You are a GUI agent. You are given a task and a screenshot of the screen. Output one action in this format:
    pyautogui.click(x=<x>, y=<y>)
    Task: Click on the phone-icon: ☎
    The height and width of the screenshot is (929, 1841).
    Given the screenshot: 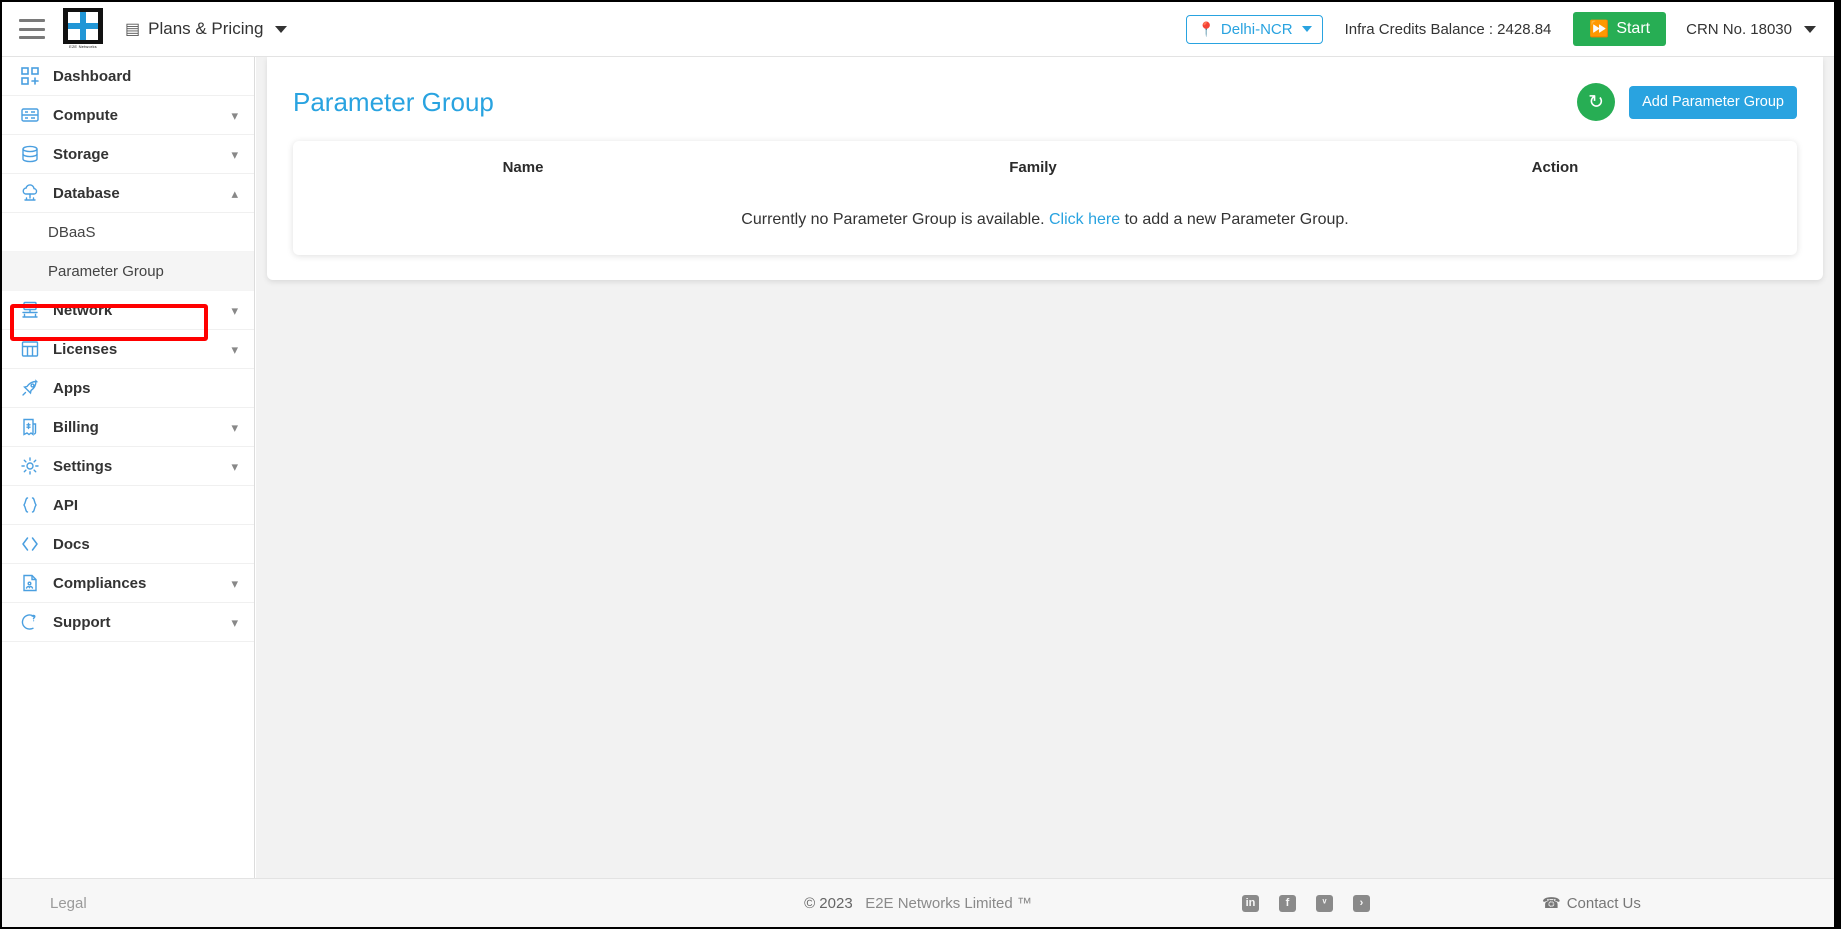 What is the action you would take?
    pyautogui.click(x=1551, y=903)
    